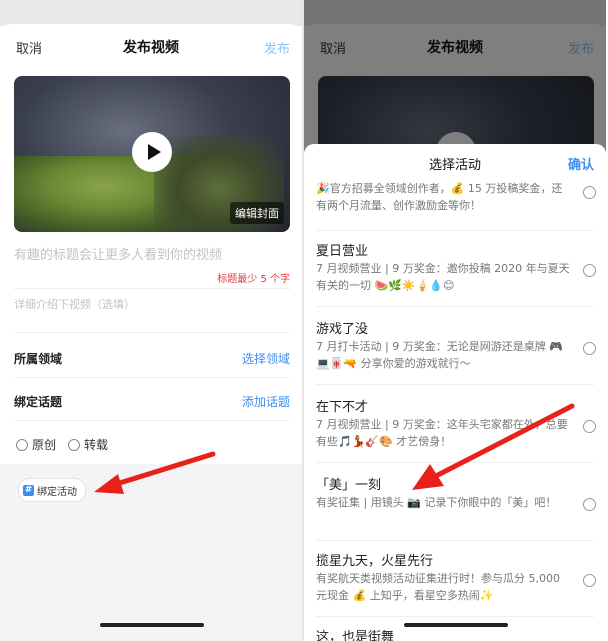  Describe the element at coordinates (257, 213) in the screenshot. I see `edit-cover-button: 编辑封面` at that location.